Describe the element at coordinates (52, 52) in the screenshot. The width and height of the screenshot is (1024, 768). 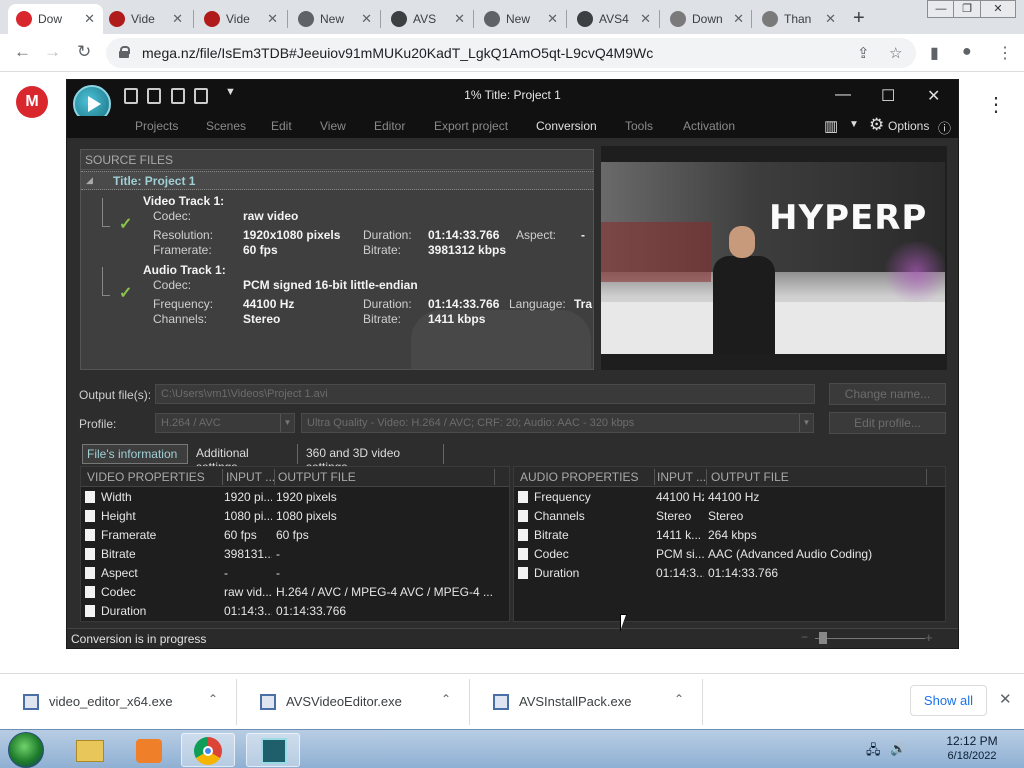
I see `forward-icon: →` at that location.